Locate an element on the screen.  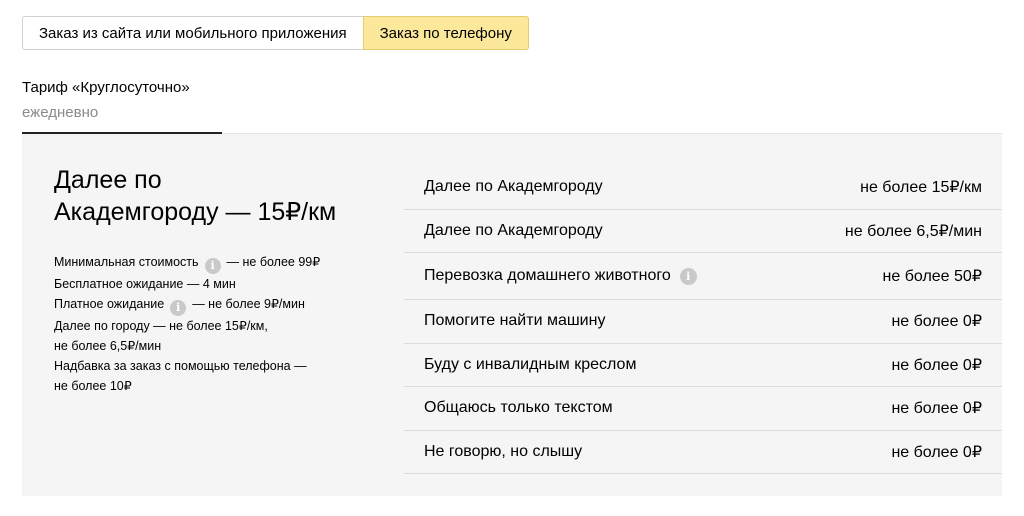
phone-fee-line-2: не более 10₽ is located at coordinates (93, 386).